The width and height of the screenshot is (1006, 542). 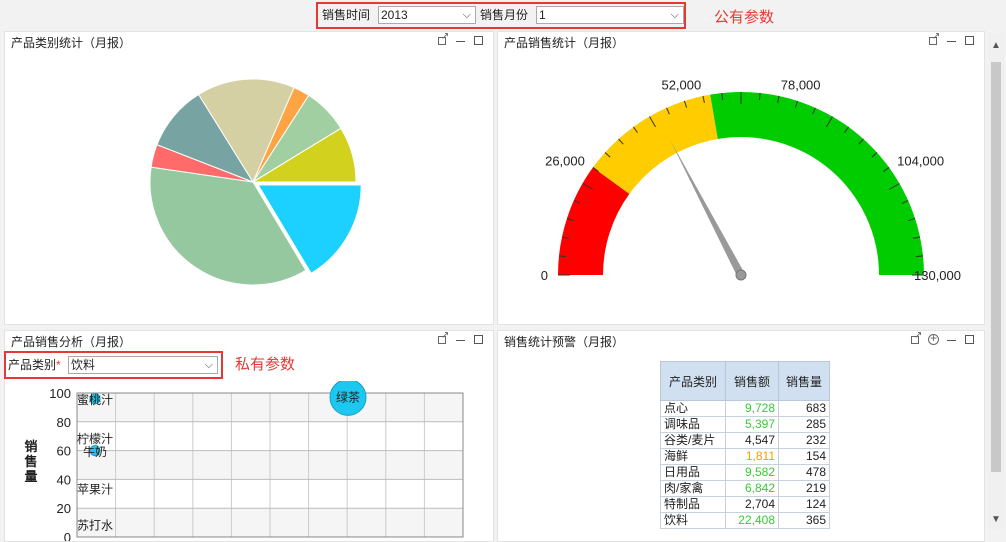 I want to click on y-tick-label: 20, so click(x=64, y=508).